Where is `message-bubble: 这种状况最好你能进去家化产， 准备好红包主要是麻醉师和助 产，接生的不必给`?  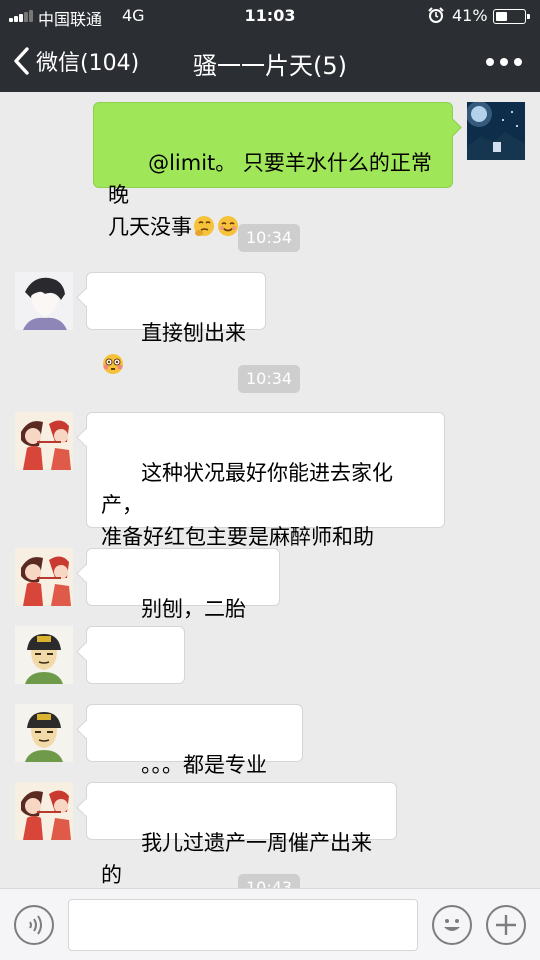 message-bubble: 这种状况最好你能进去家化产， 准备好红包主要是麻醉师和助 产，接生的不必给 is located at coordinates (265, 496).